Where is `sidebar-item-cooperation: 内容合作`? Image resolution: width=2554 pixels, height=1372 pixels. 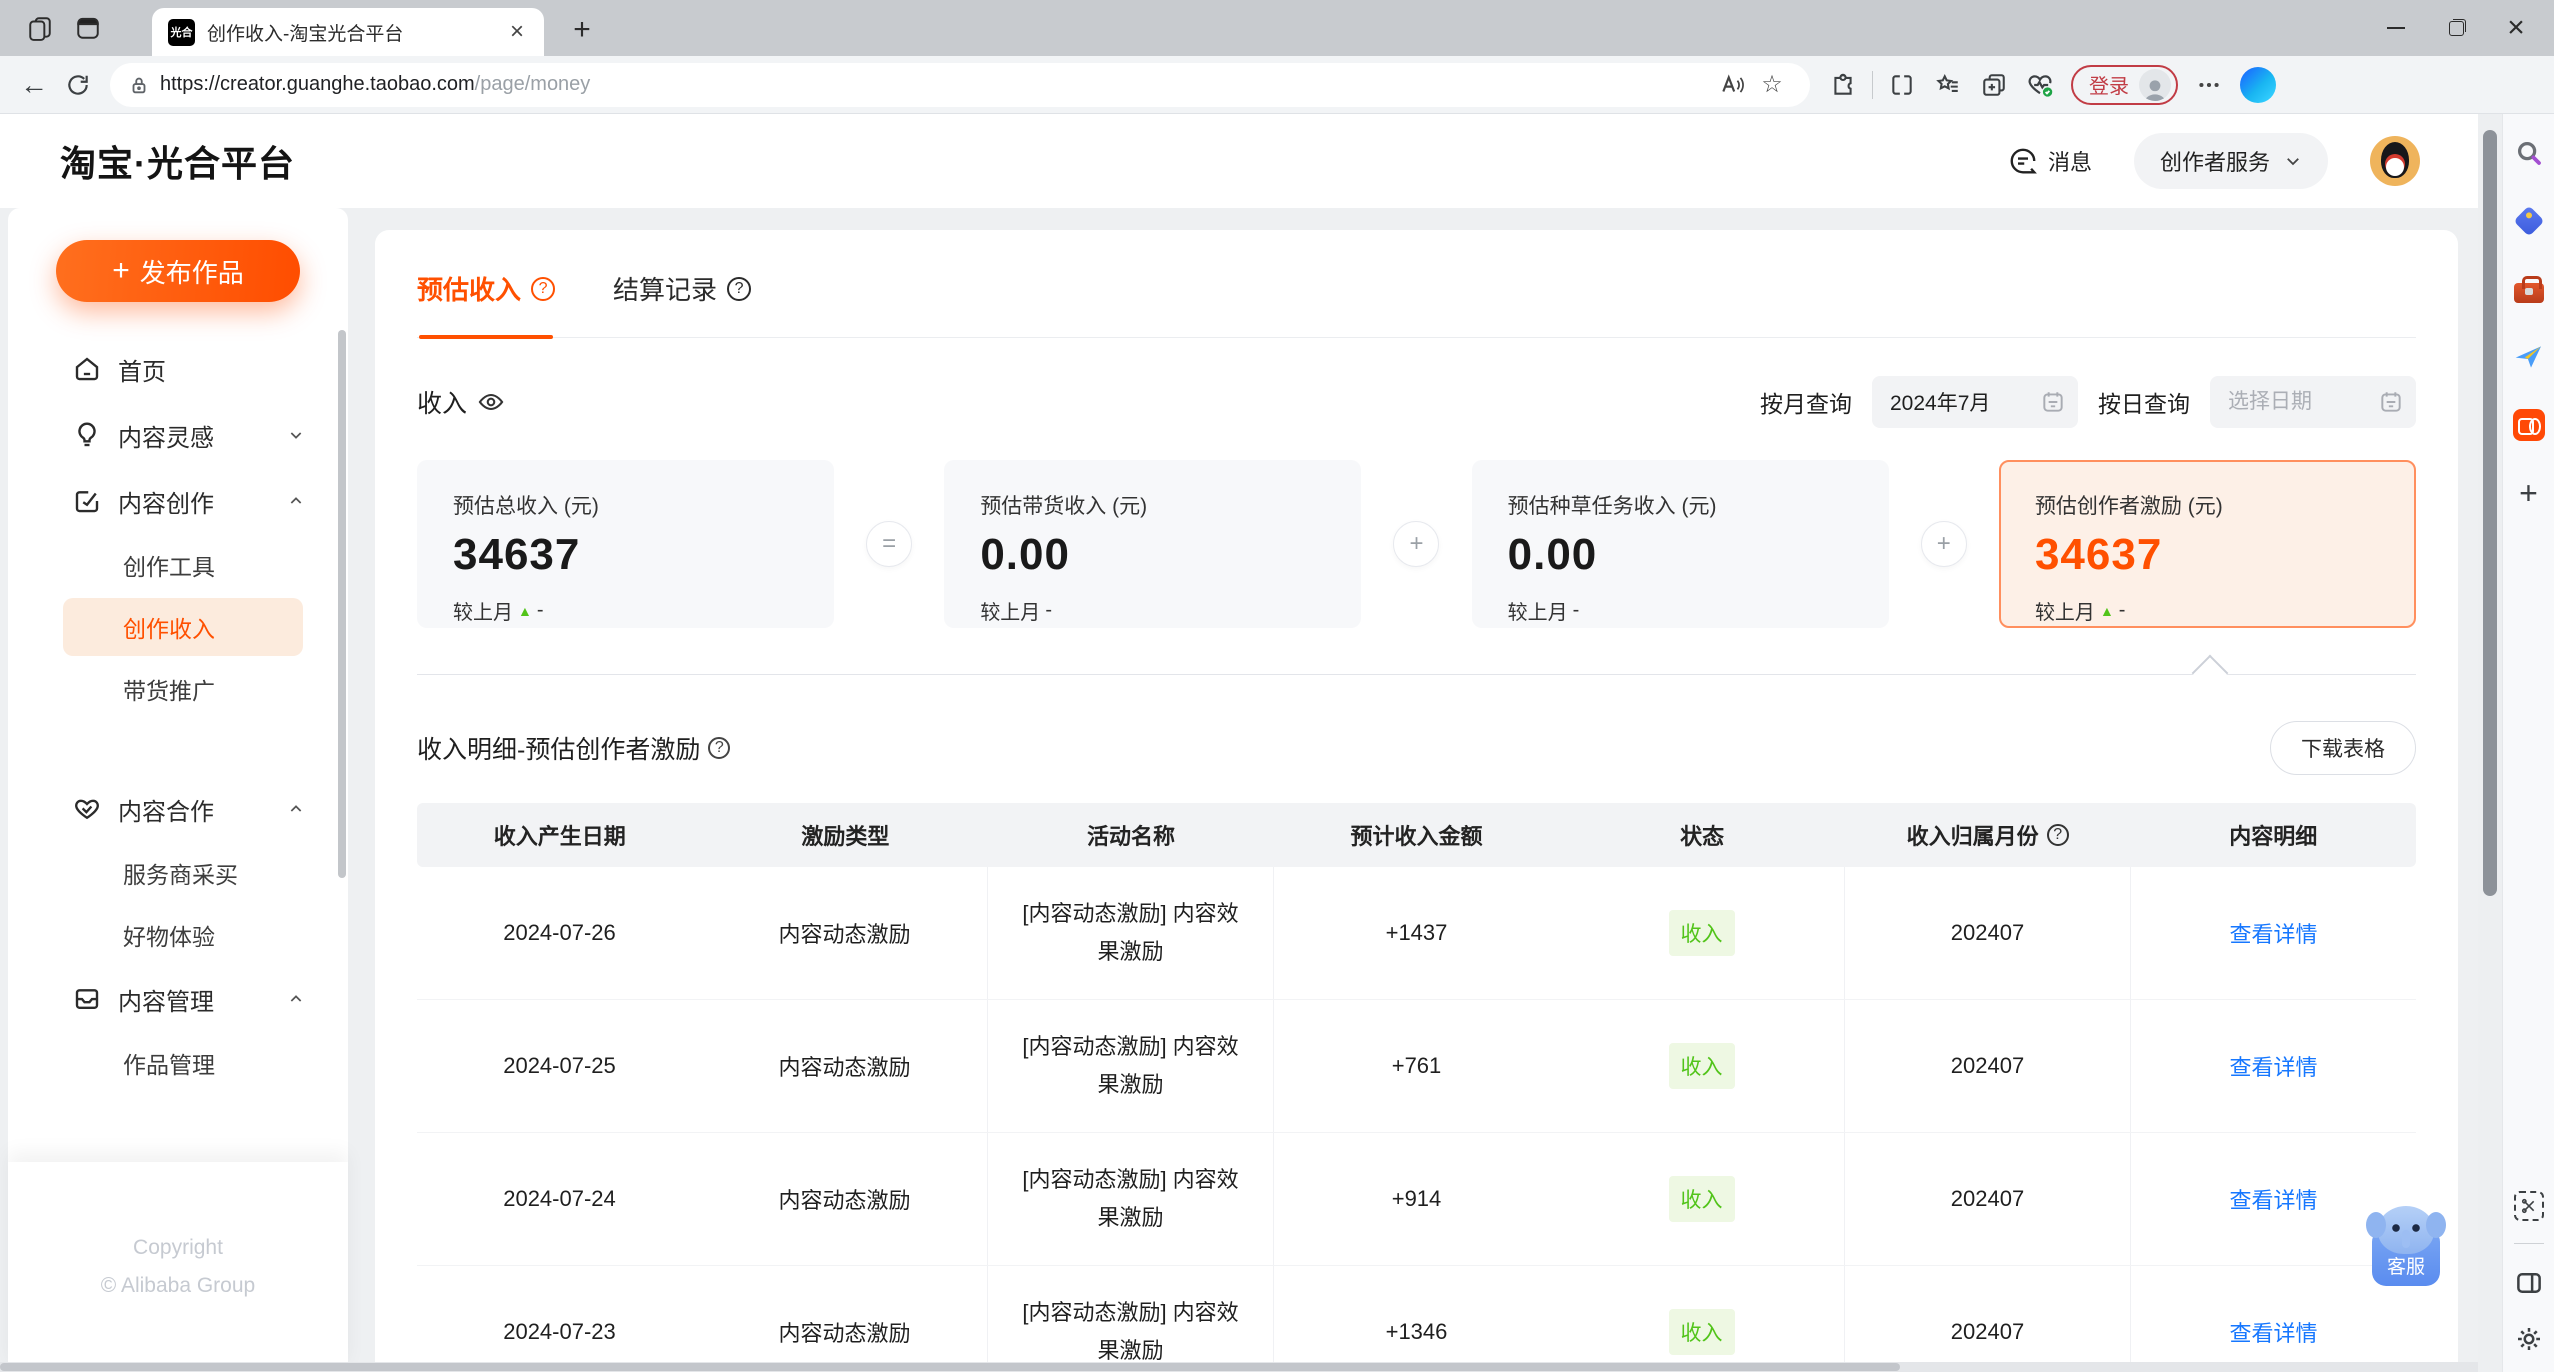 sidebar-item-cooperation: 内容合作 is located at coordinates (178, 809).